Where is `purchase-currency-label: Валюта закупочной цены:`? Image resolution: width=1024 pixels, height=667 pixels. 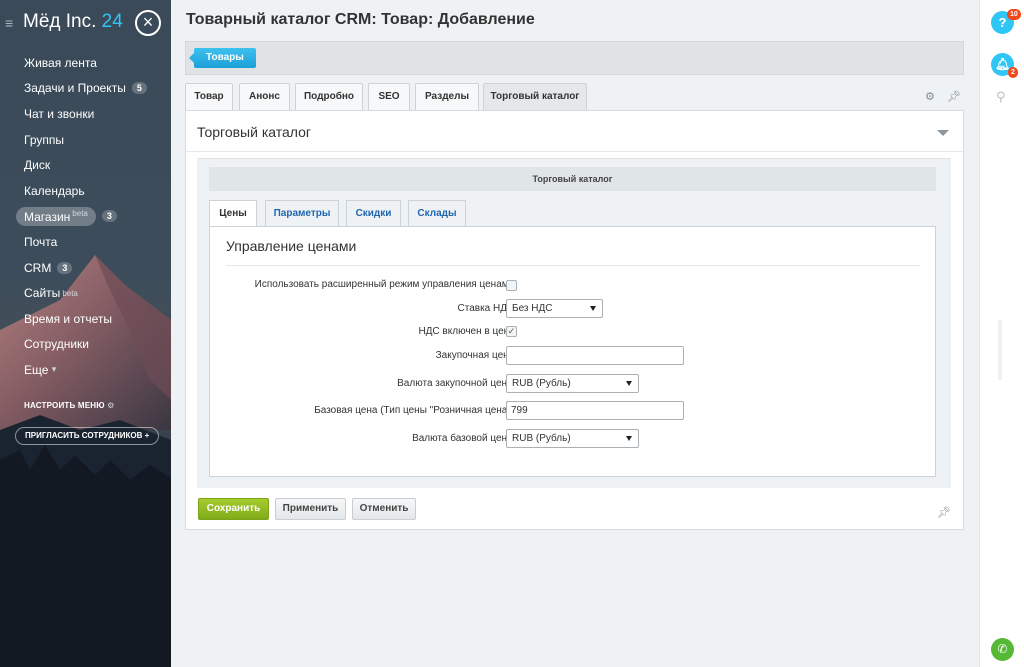 purchase-currency-label: Валюта закупочной цены: is located at coordinates (457, 383).